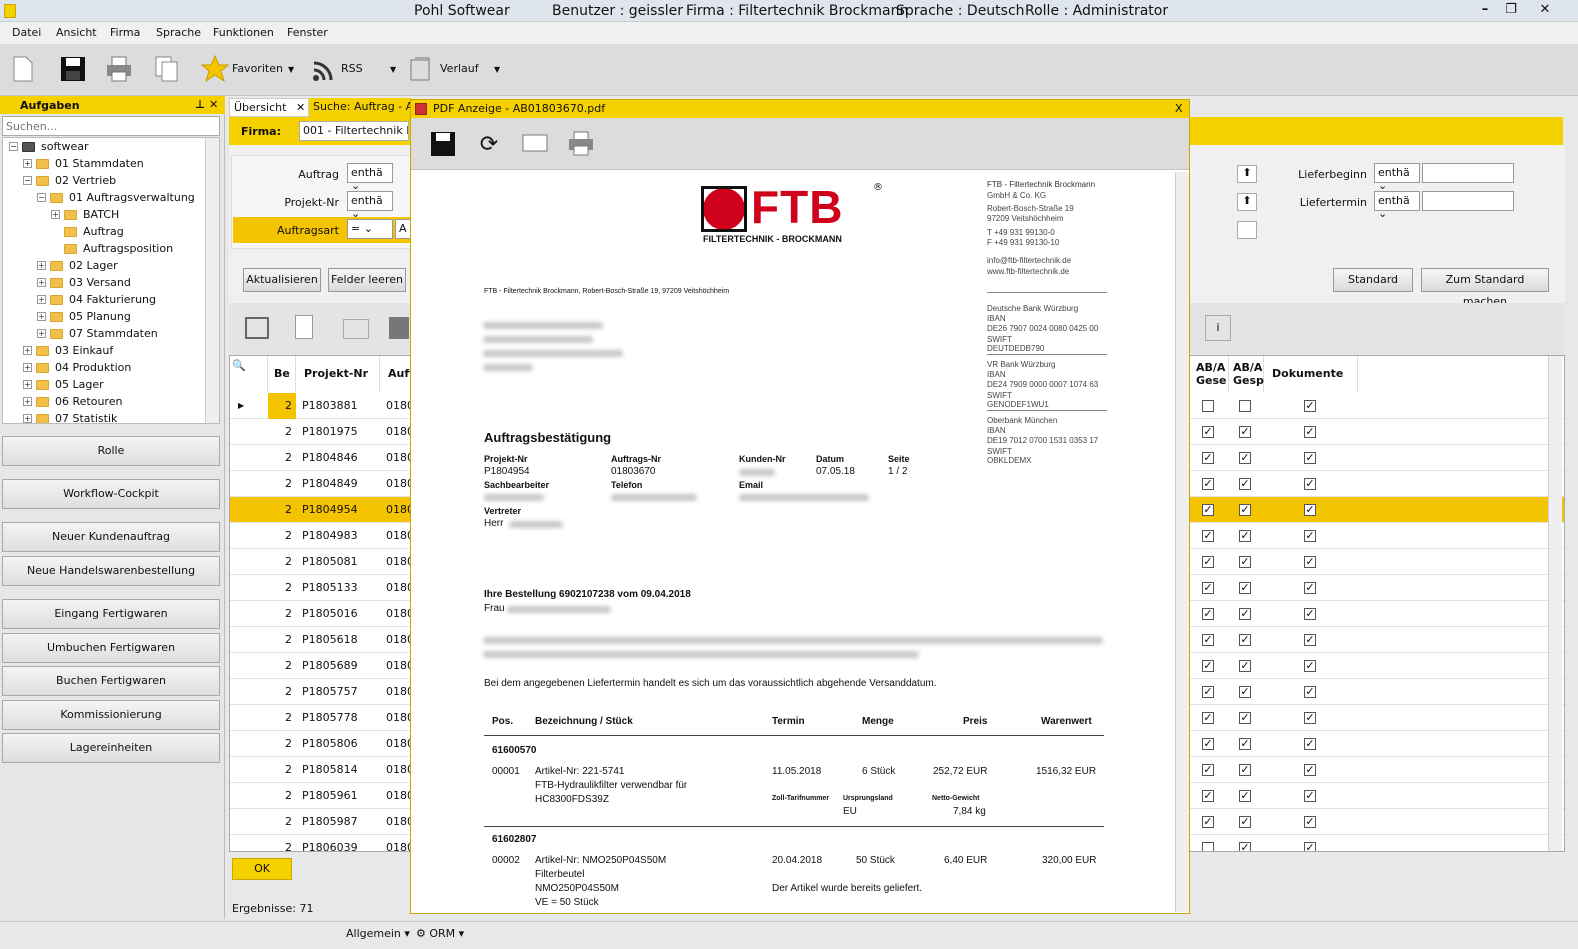 This screenshot has width=1578, height=949. What do you see at coordinates (282, 374) in the screenshot?
I see `col-be: Be` at bounding box center [282, 374].